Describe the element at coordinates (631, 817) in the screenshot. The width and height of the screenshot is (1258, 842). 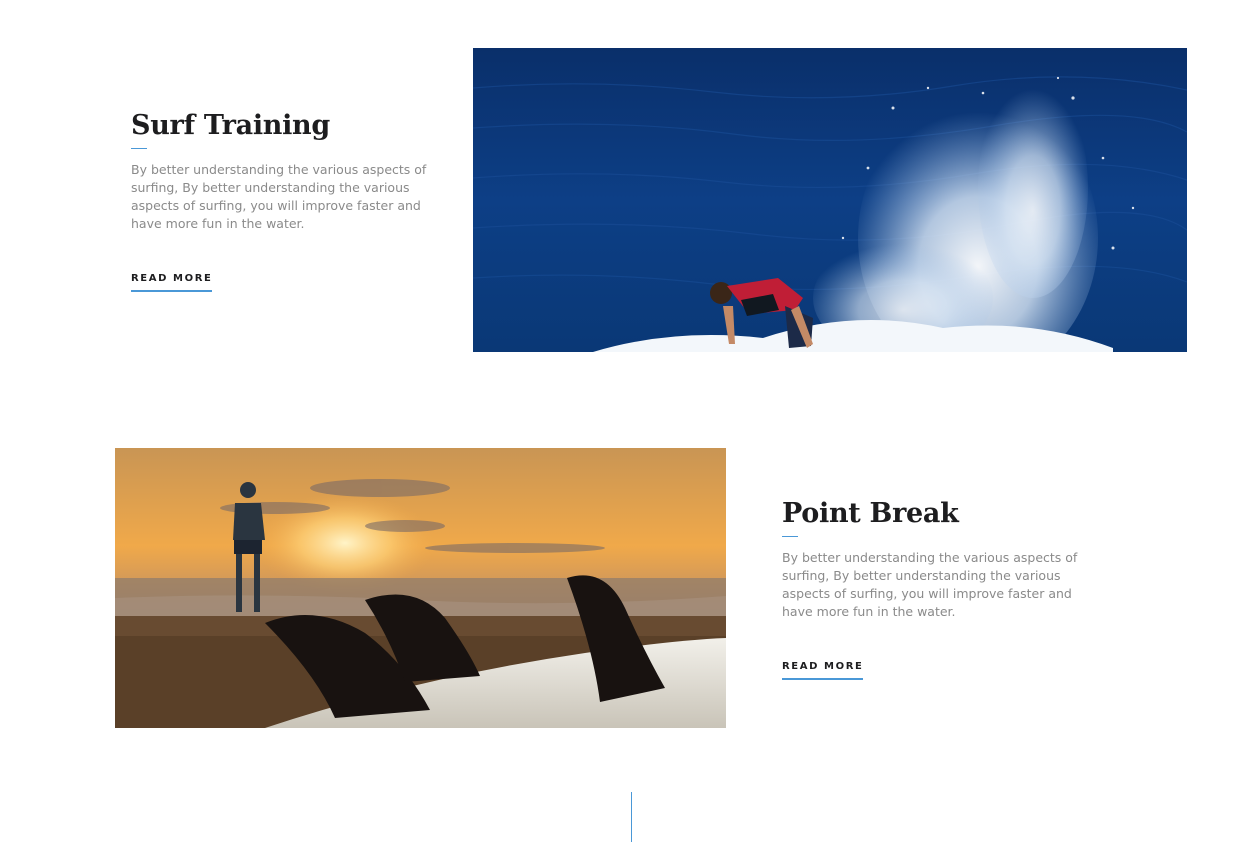
I see `section-divider-line` at that location.